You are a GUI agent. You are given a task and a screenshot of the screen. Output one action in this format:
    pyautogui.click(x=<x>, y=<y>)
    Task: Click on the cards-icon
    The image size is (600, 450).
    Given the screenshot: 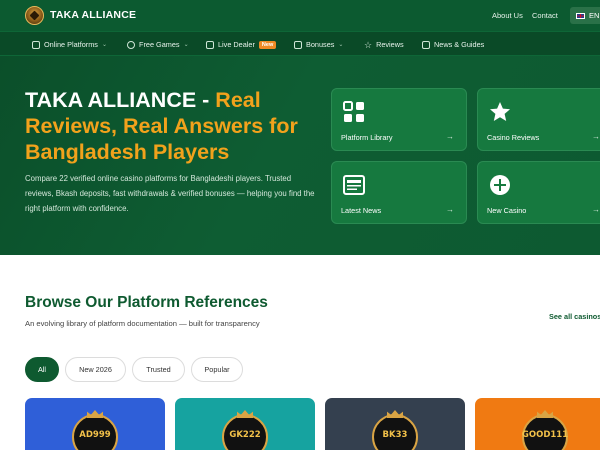 What is the action you would take?
    pyautogui.click(x=210, y=44)
    